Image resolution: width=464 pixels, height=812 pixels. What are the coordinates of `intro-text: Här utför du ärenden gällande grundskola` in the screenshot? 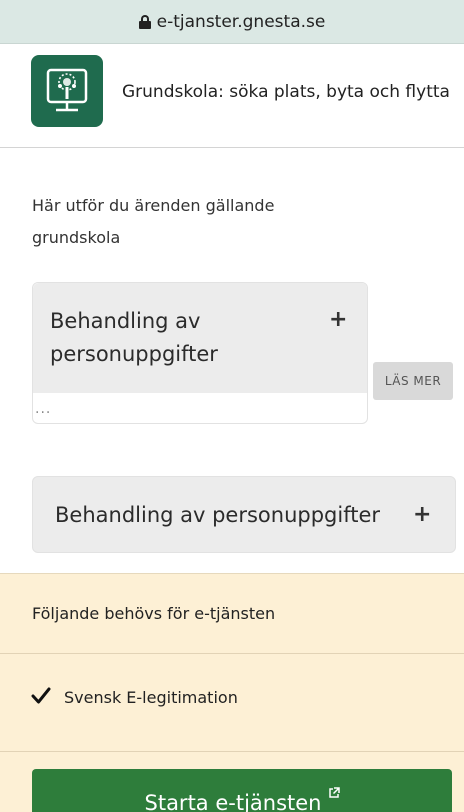 It's located at (153, 221).